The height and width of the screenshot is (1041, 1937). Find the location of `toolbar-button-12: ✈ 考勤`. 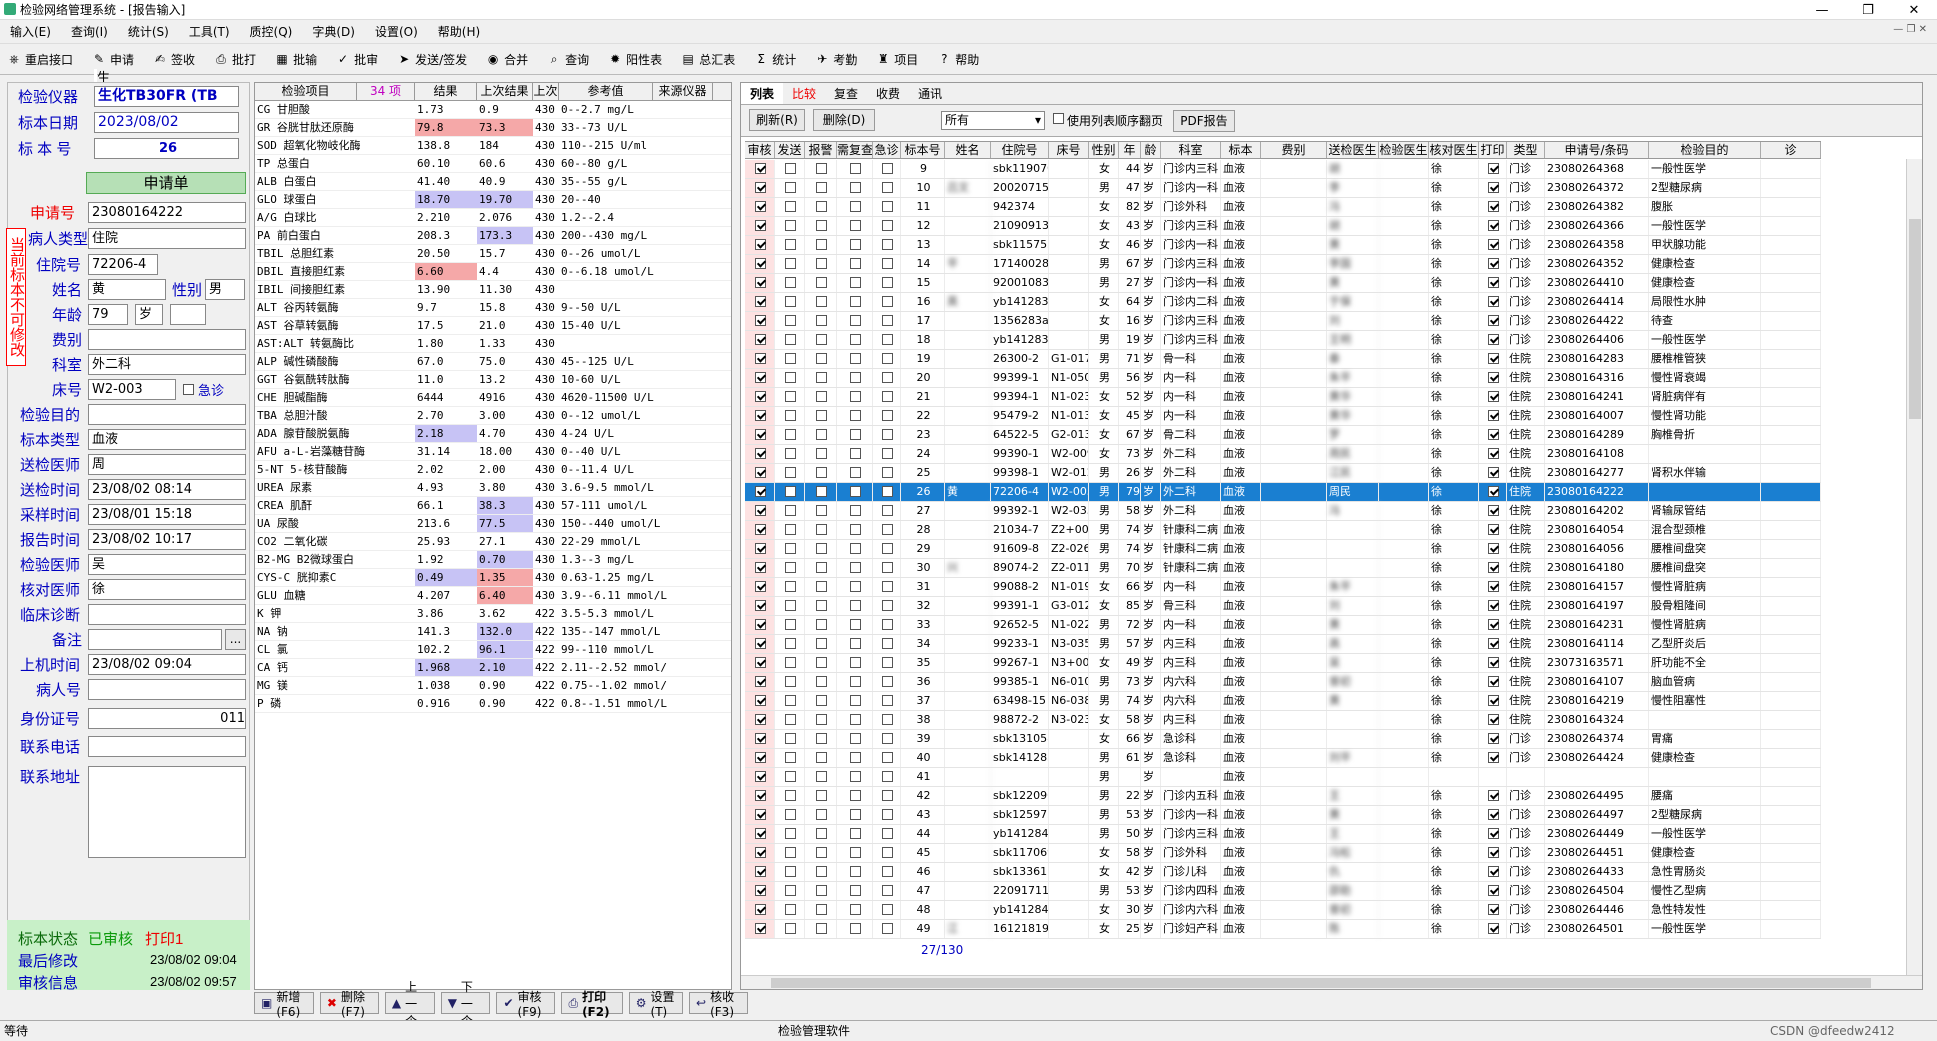

toolbar-button-12: ✈ 考勤 is located at coordinates (835, 59).